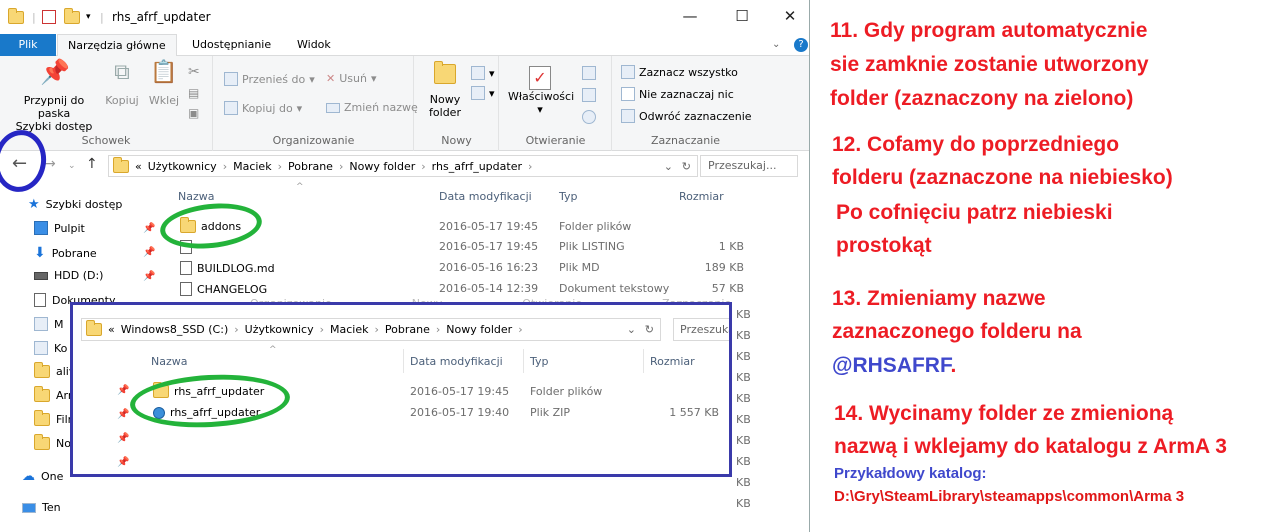 The width and height of the screenshot is (1288, 532). Describe the element at coordinates (701, 329) in the screenshot. I see `inset-search-input: Przeszukaj` at that location.